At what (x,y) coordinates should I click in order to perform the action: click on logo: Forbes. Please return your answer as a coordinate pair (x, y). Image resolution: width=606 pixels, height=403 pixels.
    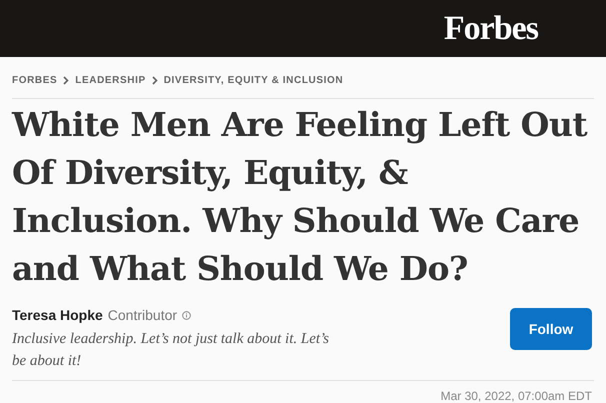
    Looking at the image, I should click on (491, 29).